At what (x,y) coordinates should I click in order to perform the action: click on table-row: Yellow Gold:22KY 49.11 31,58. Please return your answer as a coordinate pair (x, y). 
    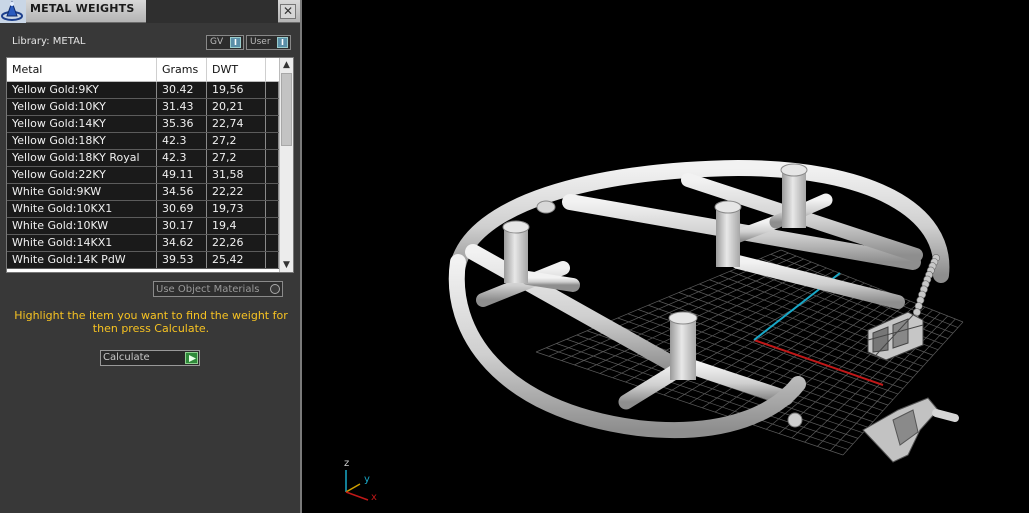
    Looking at the image, I should click on (143, 175).